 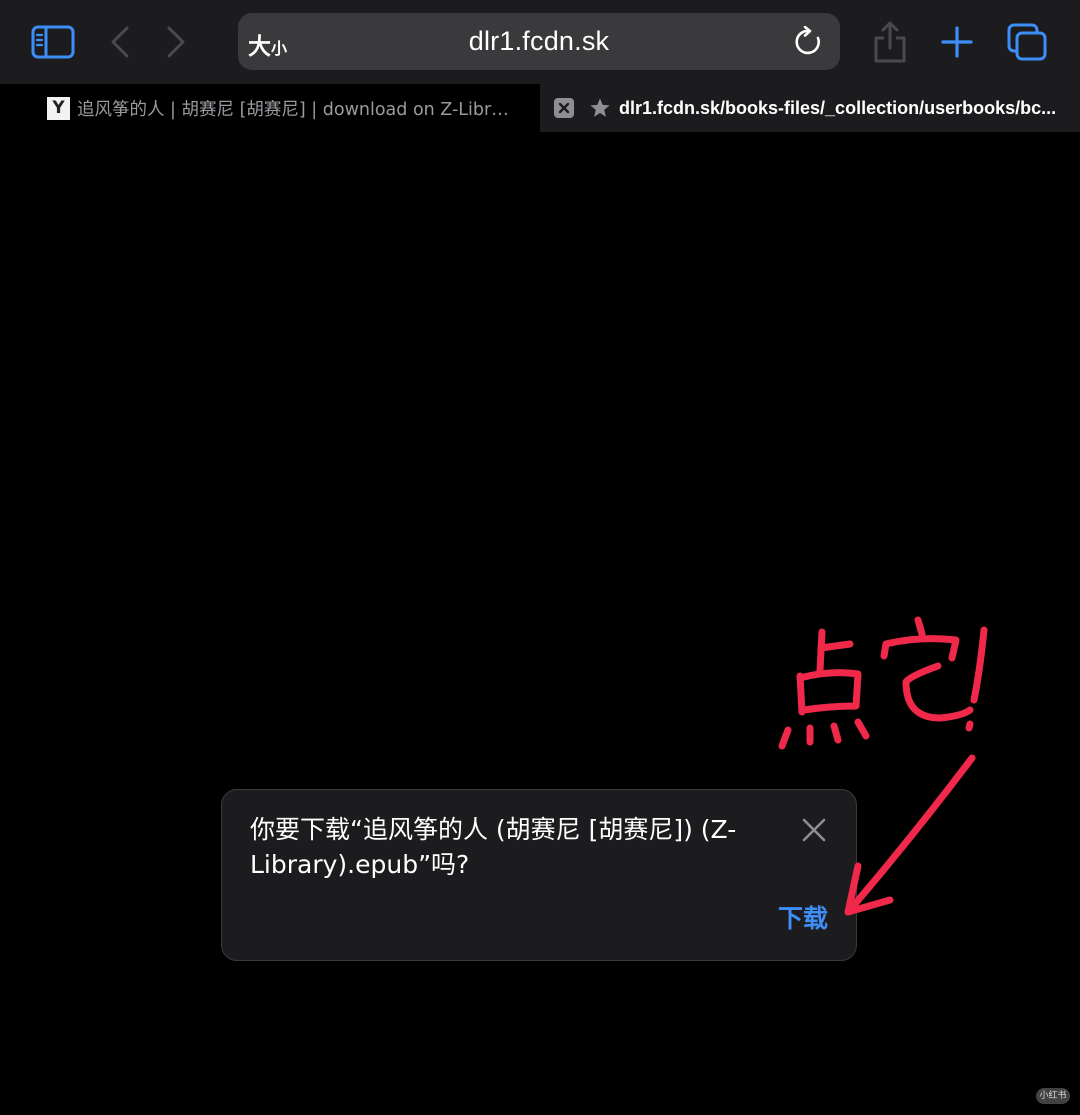 I want to click on address-bar: 大 小 dlr1.fcdn.sk, so click(x=539, y=41).